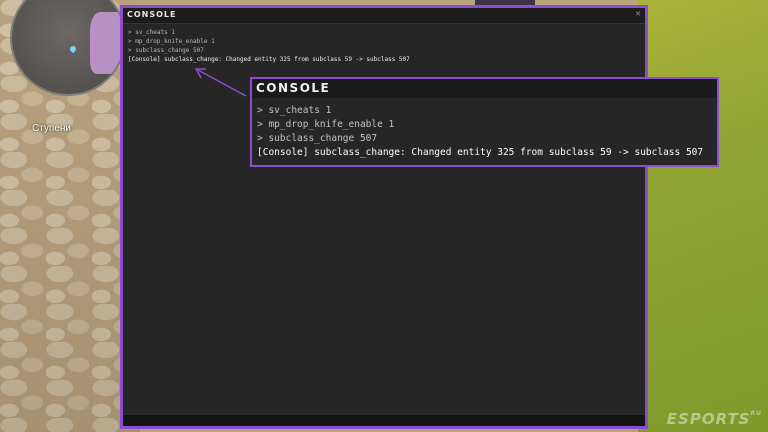 This screenshot has height=432, width=768. What do you see at coordinates (756, 413) in the screenshot?
I see `watermark-suffix: RU` at bounding box center [756, 413].